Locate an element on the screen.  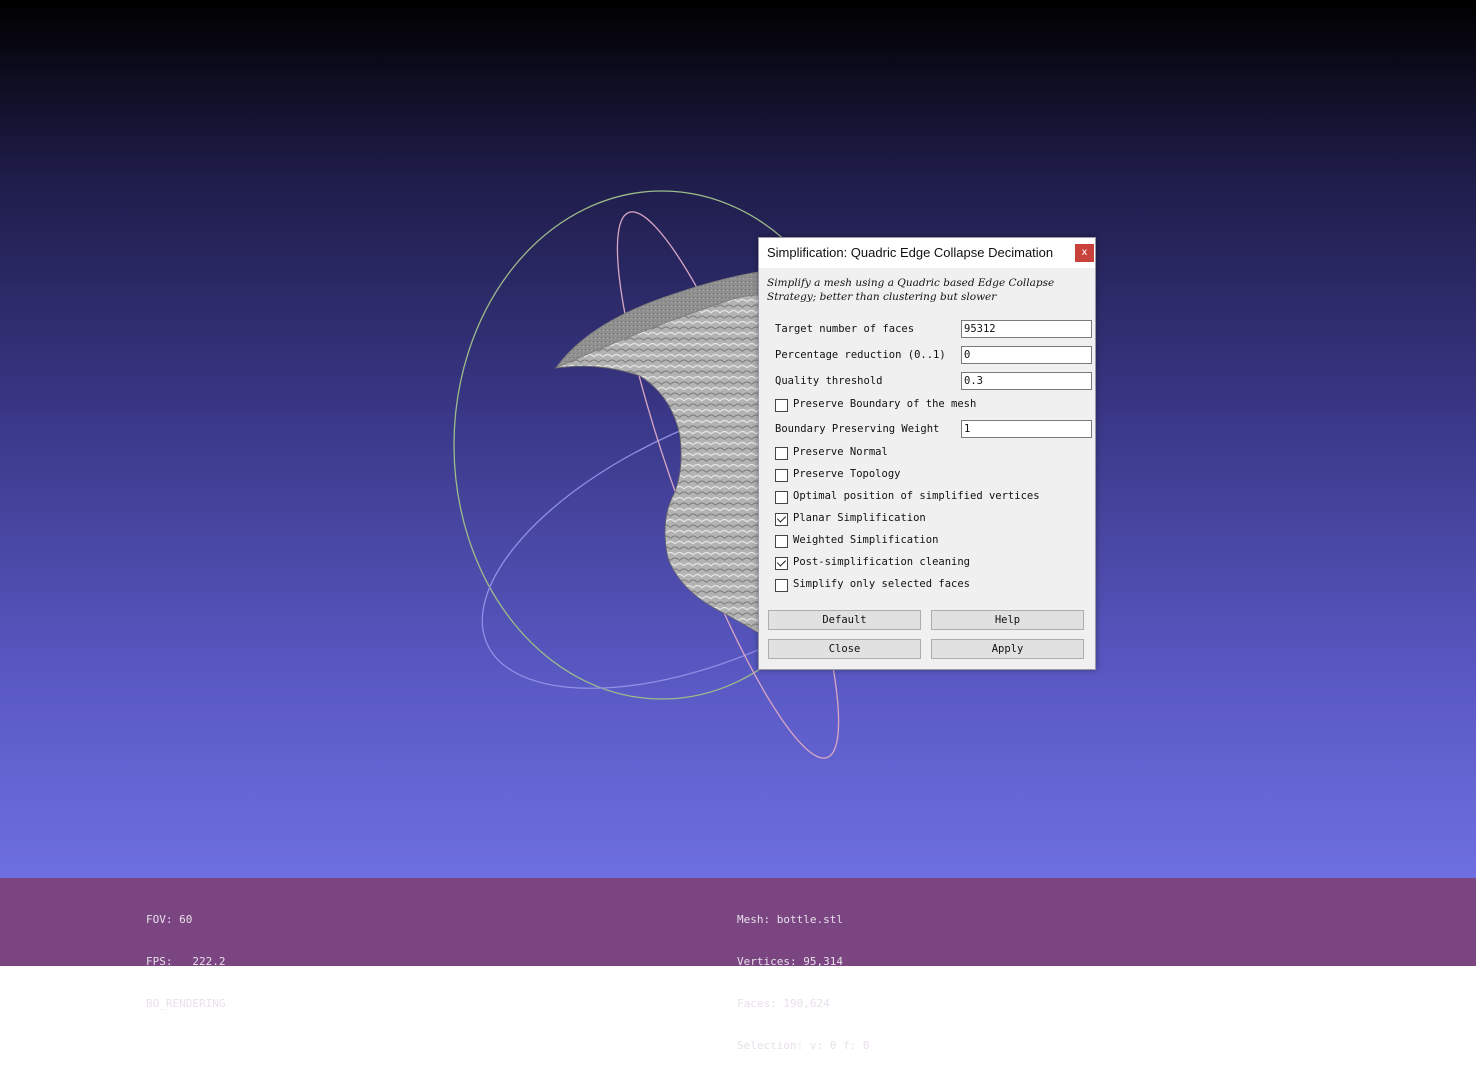
default-button: Default is located at coordinates (844, 620).